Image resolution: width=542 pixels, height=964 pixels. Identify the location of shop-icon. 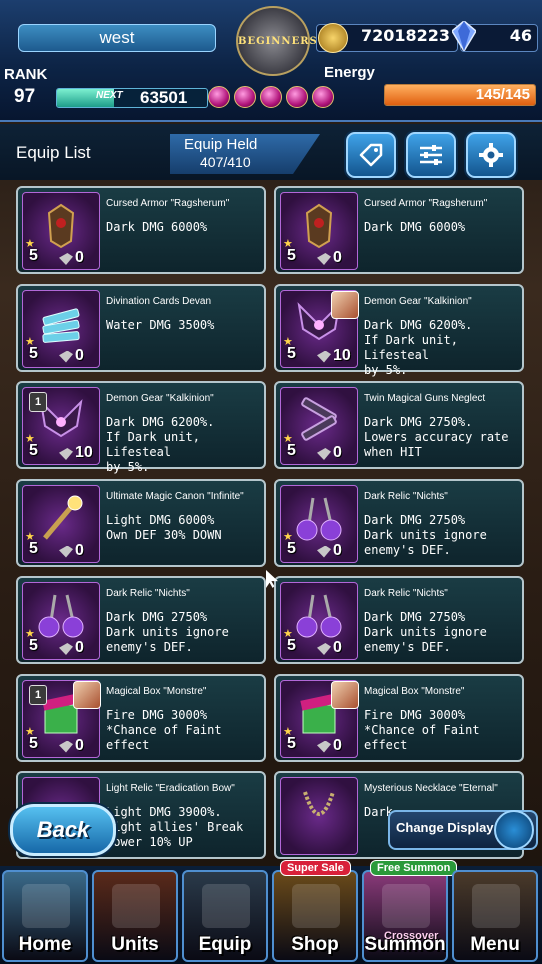
(316, 906).